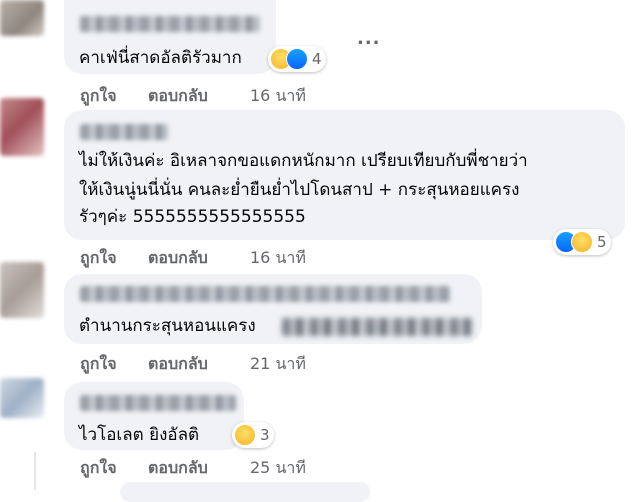 This screenshot has height=502, width=641. Describe the element at coordinates (160, 58) in the screenshot. I see `comment-text: คาเฟ่นี่สาดอัลติรัวมาก` at that location.